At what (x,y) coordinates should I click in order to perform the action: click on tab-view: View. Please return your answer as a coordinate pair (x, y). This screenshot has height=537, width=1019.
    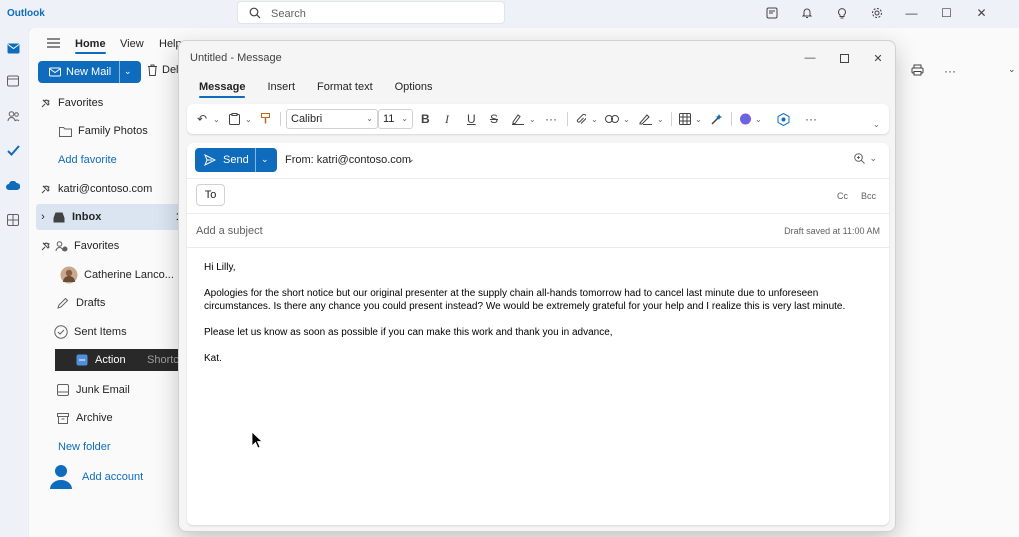
    Looking at the image, I should click on (132, 44).